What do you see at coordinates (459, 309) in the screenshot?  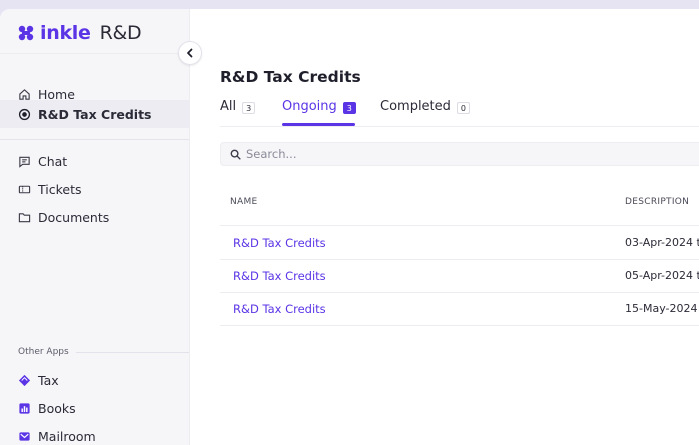 I see `table-row: R&D Tax Credits 15-May-2024 t` at bounding box center [459, 309].